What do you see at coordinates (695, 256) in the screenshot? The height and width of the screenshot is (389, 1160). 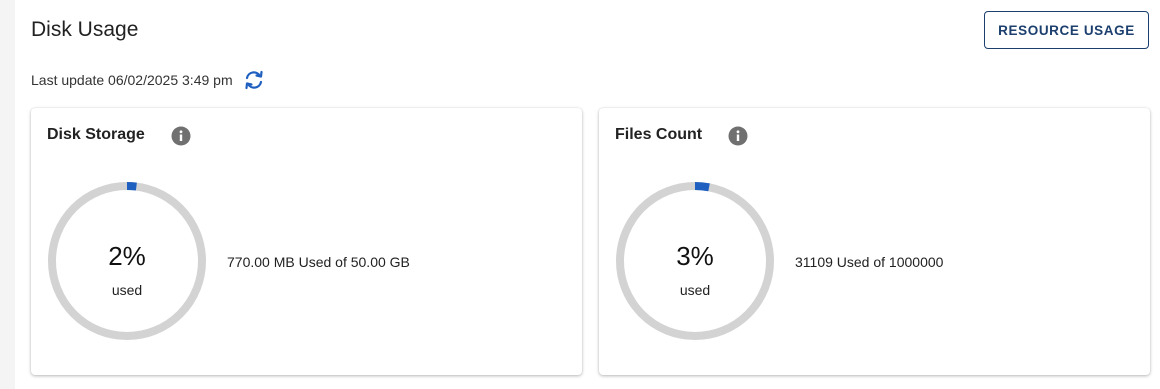 I see `gauge-percent: 3%` at bounding box center [695, 256].